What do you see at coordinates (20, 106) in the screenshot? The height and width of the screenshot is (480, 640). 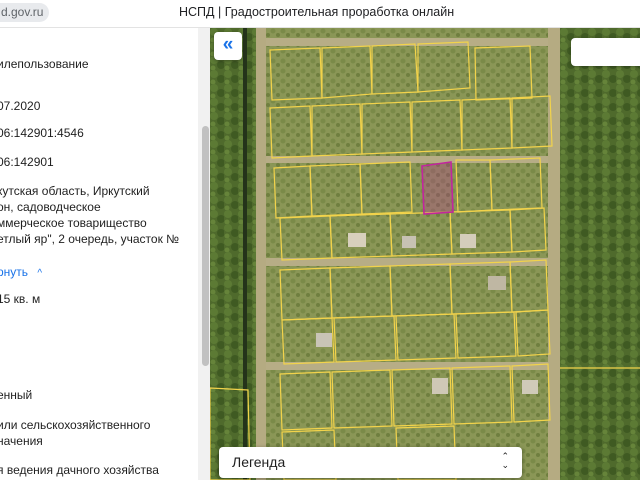 I see `property-date: 07.2020` at bounding box center [20, 106].